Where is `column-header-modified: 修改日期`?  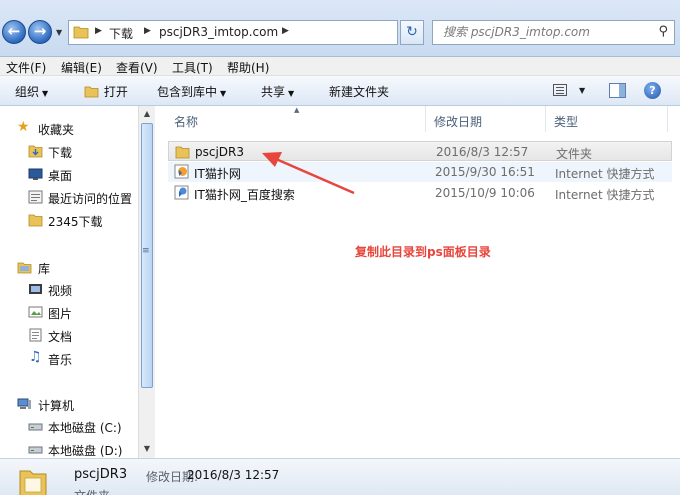 column-header-modified: 修改日期 is located at coordinates (486, 119).